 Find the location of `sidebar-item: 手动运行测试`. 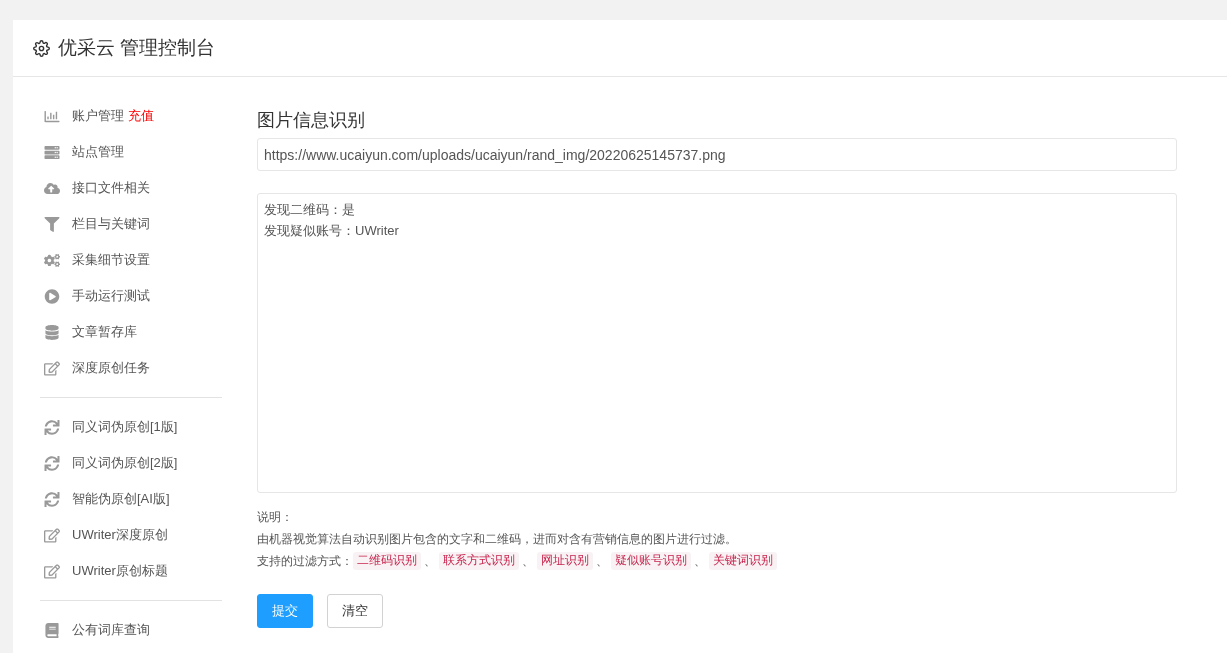

sidebar-item: 手动运行测试 is located at coordinates (111, 296).